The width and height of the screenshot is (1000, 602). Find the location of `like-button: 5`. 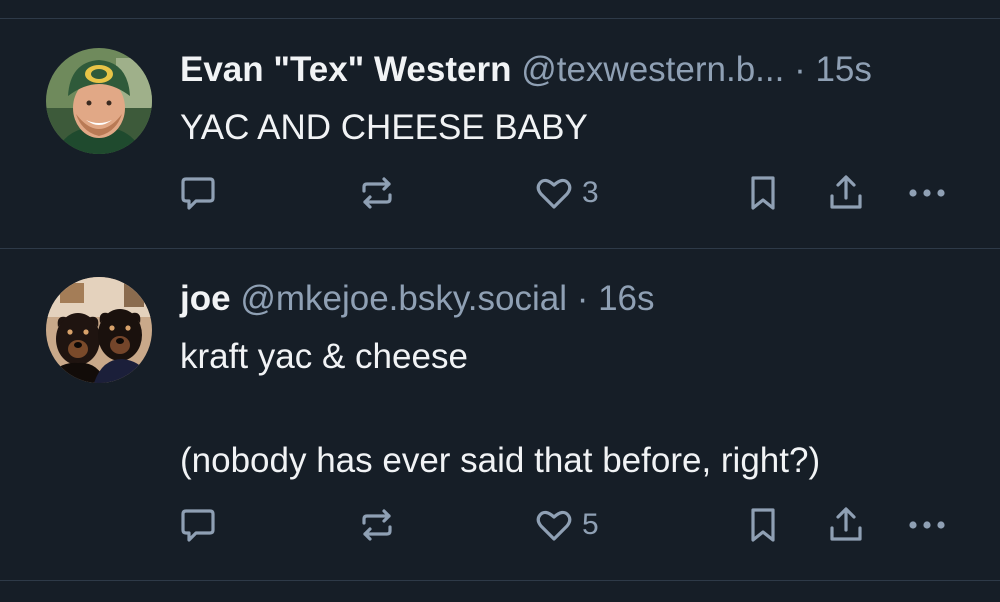

like-button: 5 is located at coordinates (566, 525).